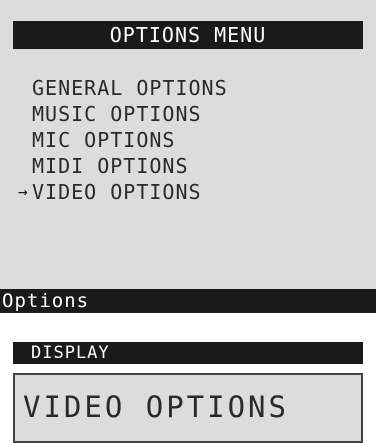  I want to click on menu-item-label: MIDI OPTIONS, so click(110, 166).